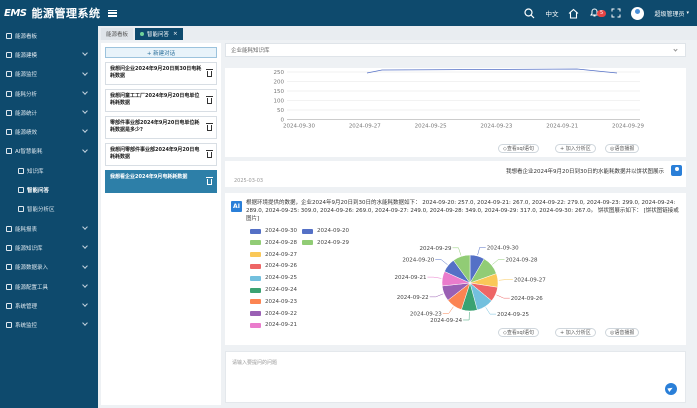 The height and width of the screenshot is (408, 697). I want to click on legend-item: 2024-09-24, so click(273, 290).